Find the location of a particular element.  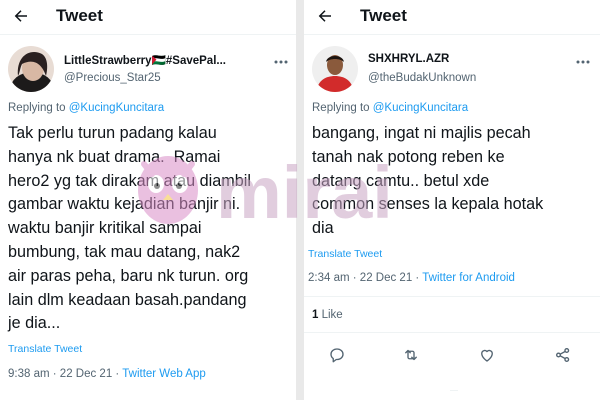

tweet-time: 9:38 am is located at coordinates (29, 374).